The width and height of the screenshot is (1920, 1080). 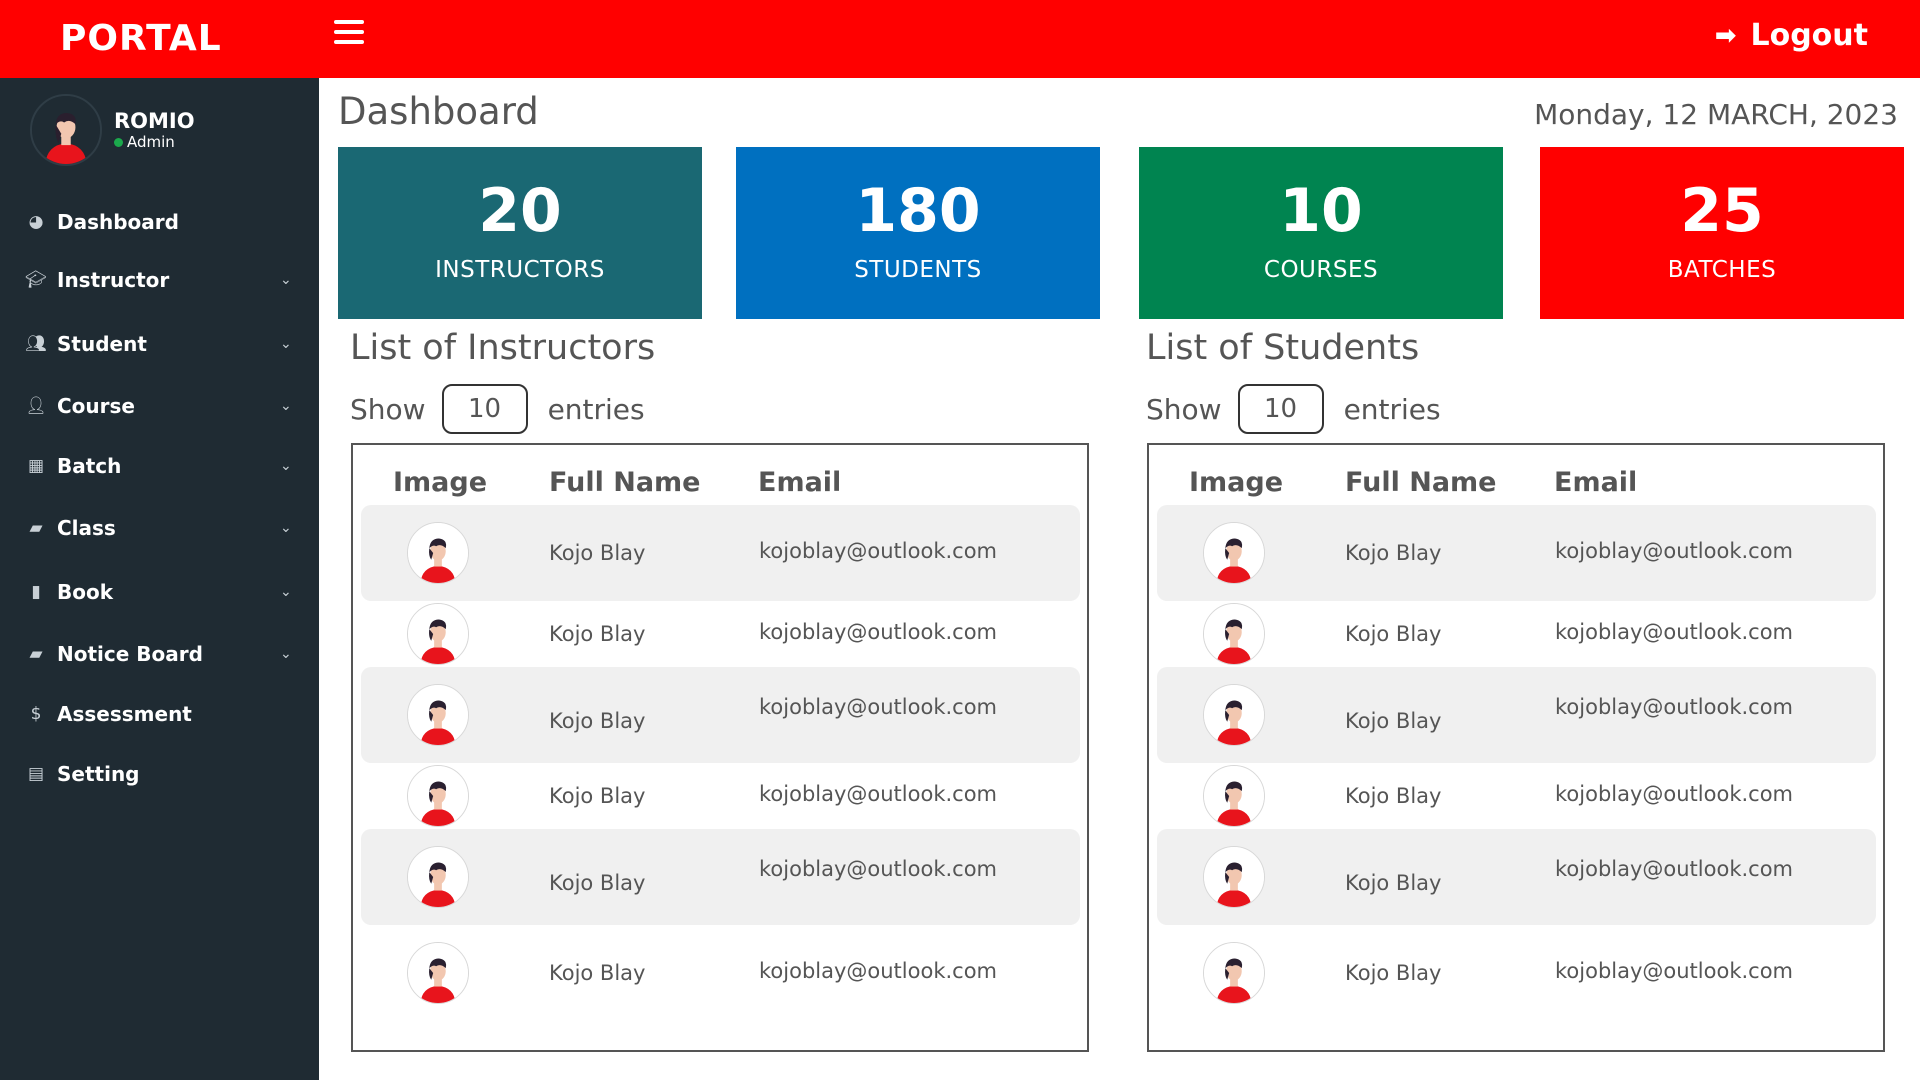 What do you see at coordinates (1321, 233) in the screenshot?
I see `stat-card-courses: 10 COURSES` at bounding box center [1321, 233].